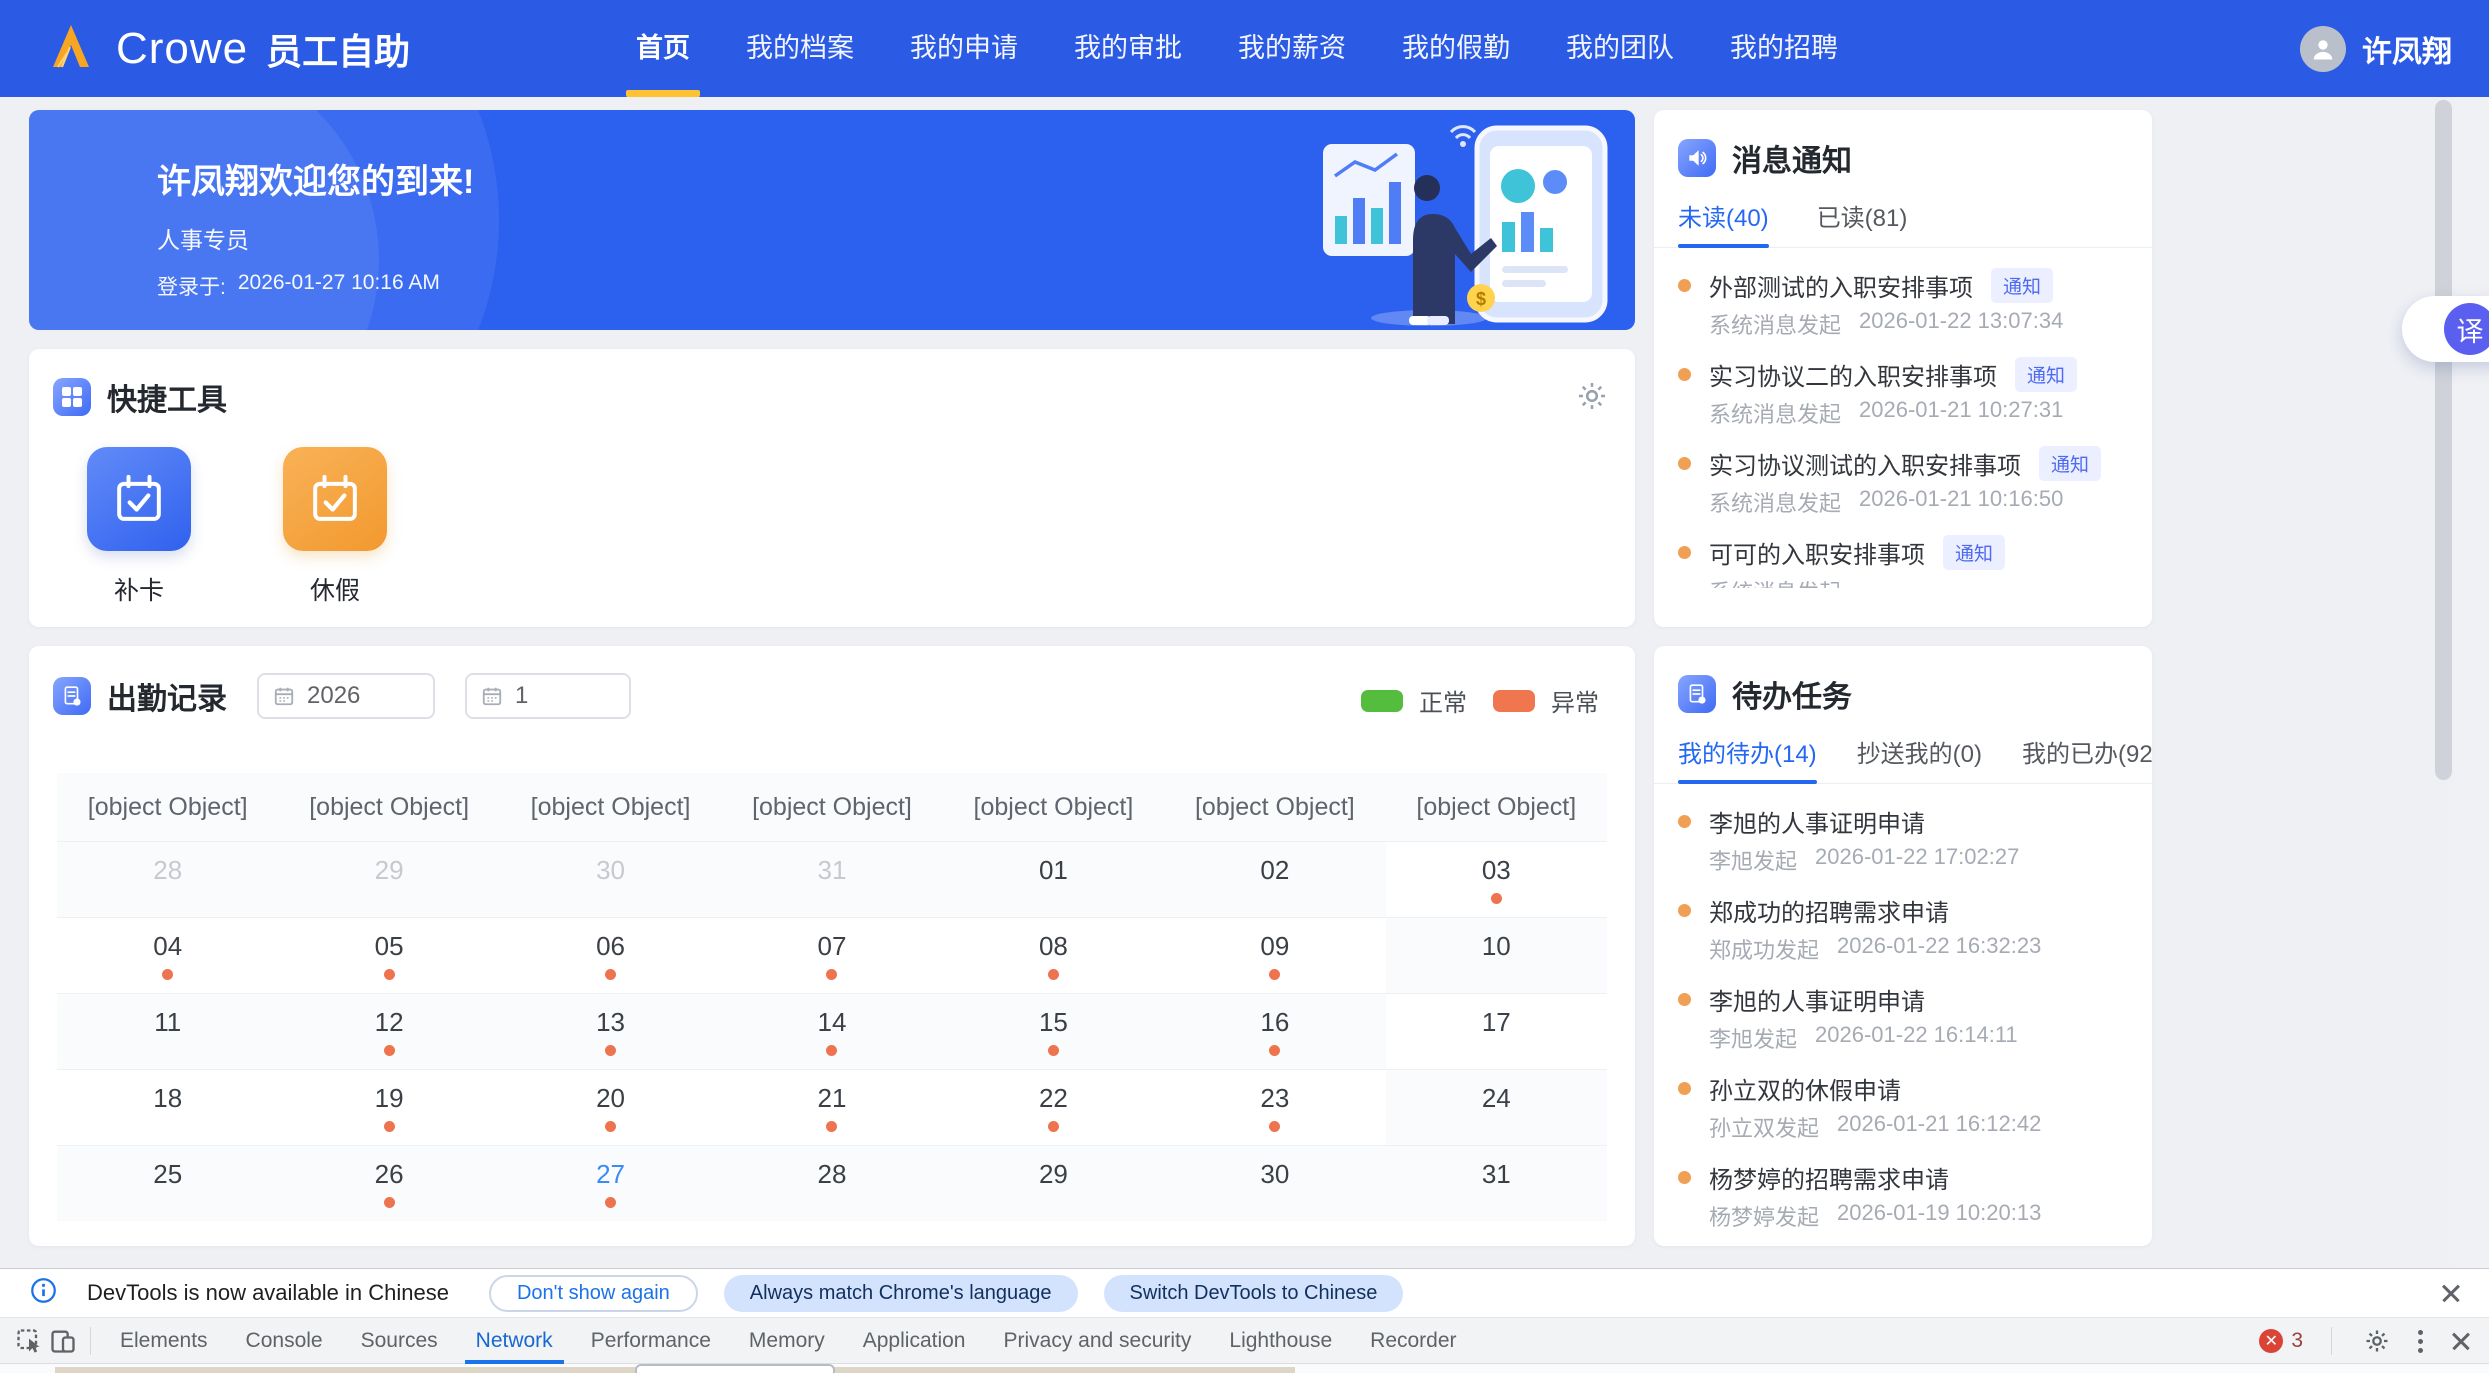 The height and width of the screenshot is (1373, 2489). I want to click on inspect-element-icon, so click(29, 1341).